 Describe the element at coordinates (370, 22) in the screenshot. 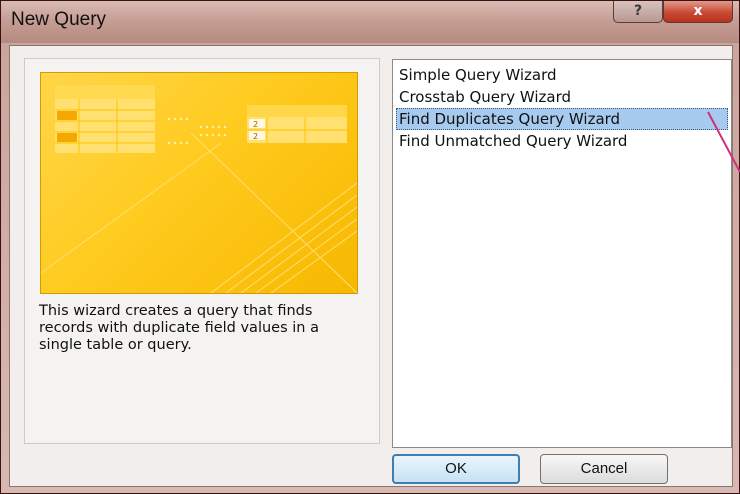

I see `title-bar: New Query ? x` at that location.